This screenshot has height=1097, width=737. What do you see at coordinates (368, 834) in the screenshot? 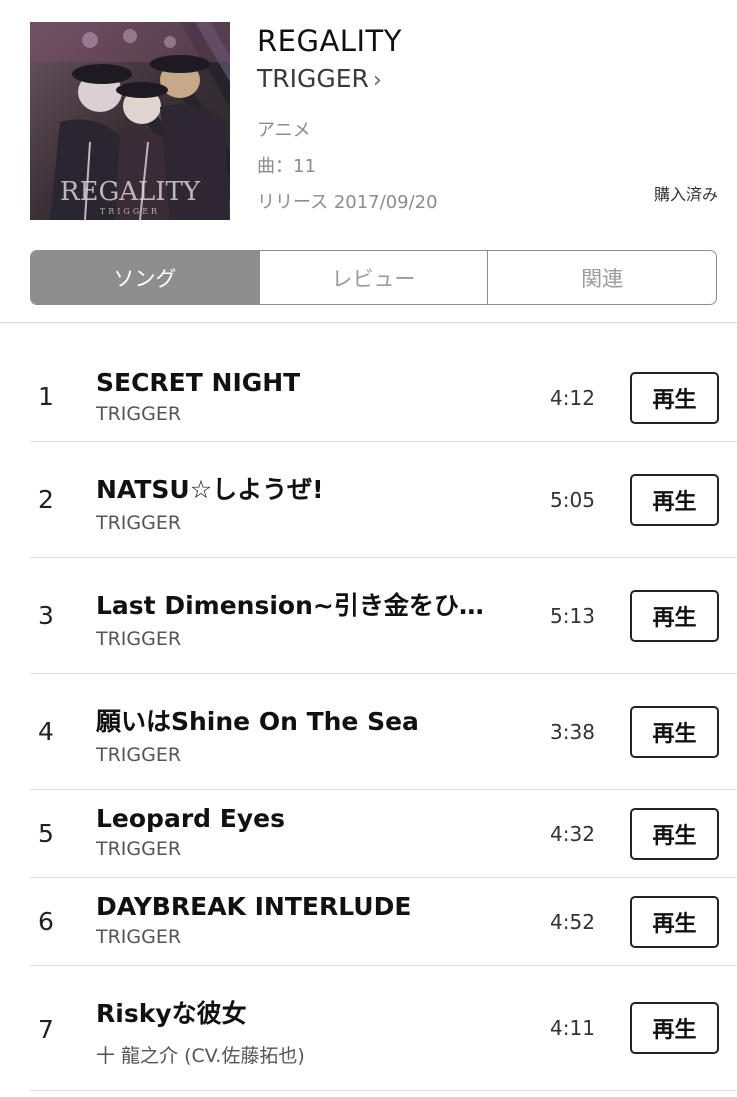
I see `track-row: 5 Leopard Eyes TRIGGER 4:32 再生` at bounding box center [368, 834].